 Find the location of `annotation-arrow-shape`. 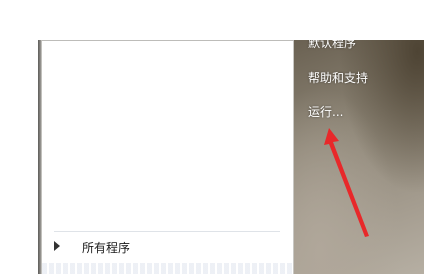

annotation-arrow-shape is located at coordinates (346, 182).